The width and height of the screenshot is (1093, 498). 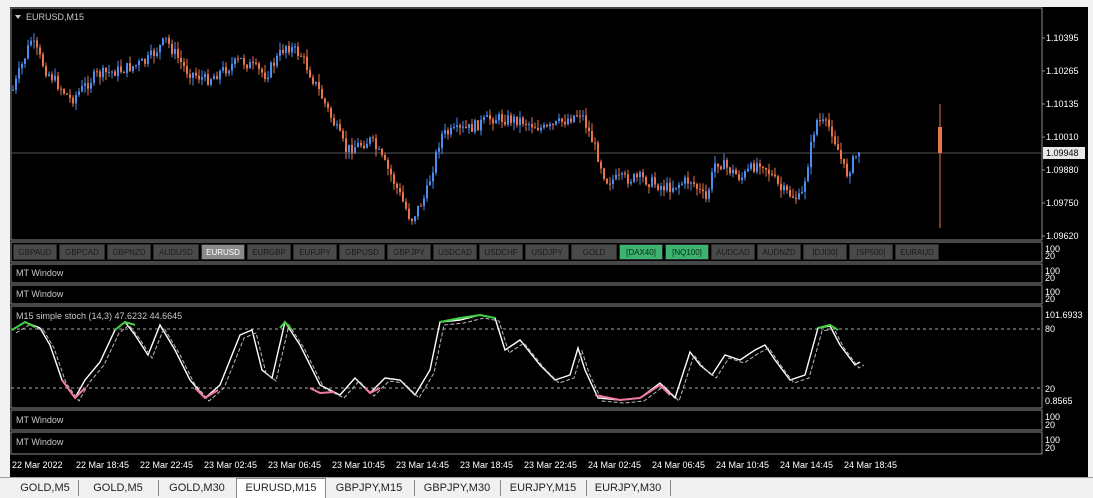 I want to click on symbol-button-usdchf: USDCHF, so click(x=501, y=252).